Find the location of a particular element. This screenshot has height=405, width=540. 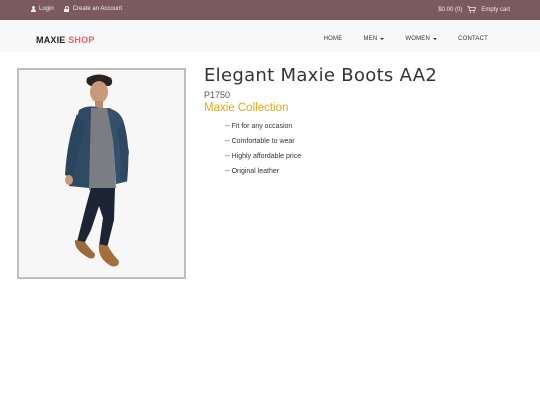

cart-summary: $0.00 (0) Empty cart is located at coordinates (474, 9).